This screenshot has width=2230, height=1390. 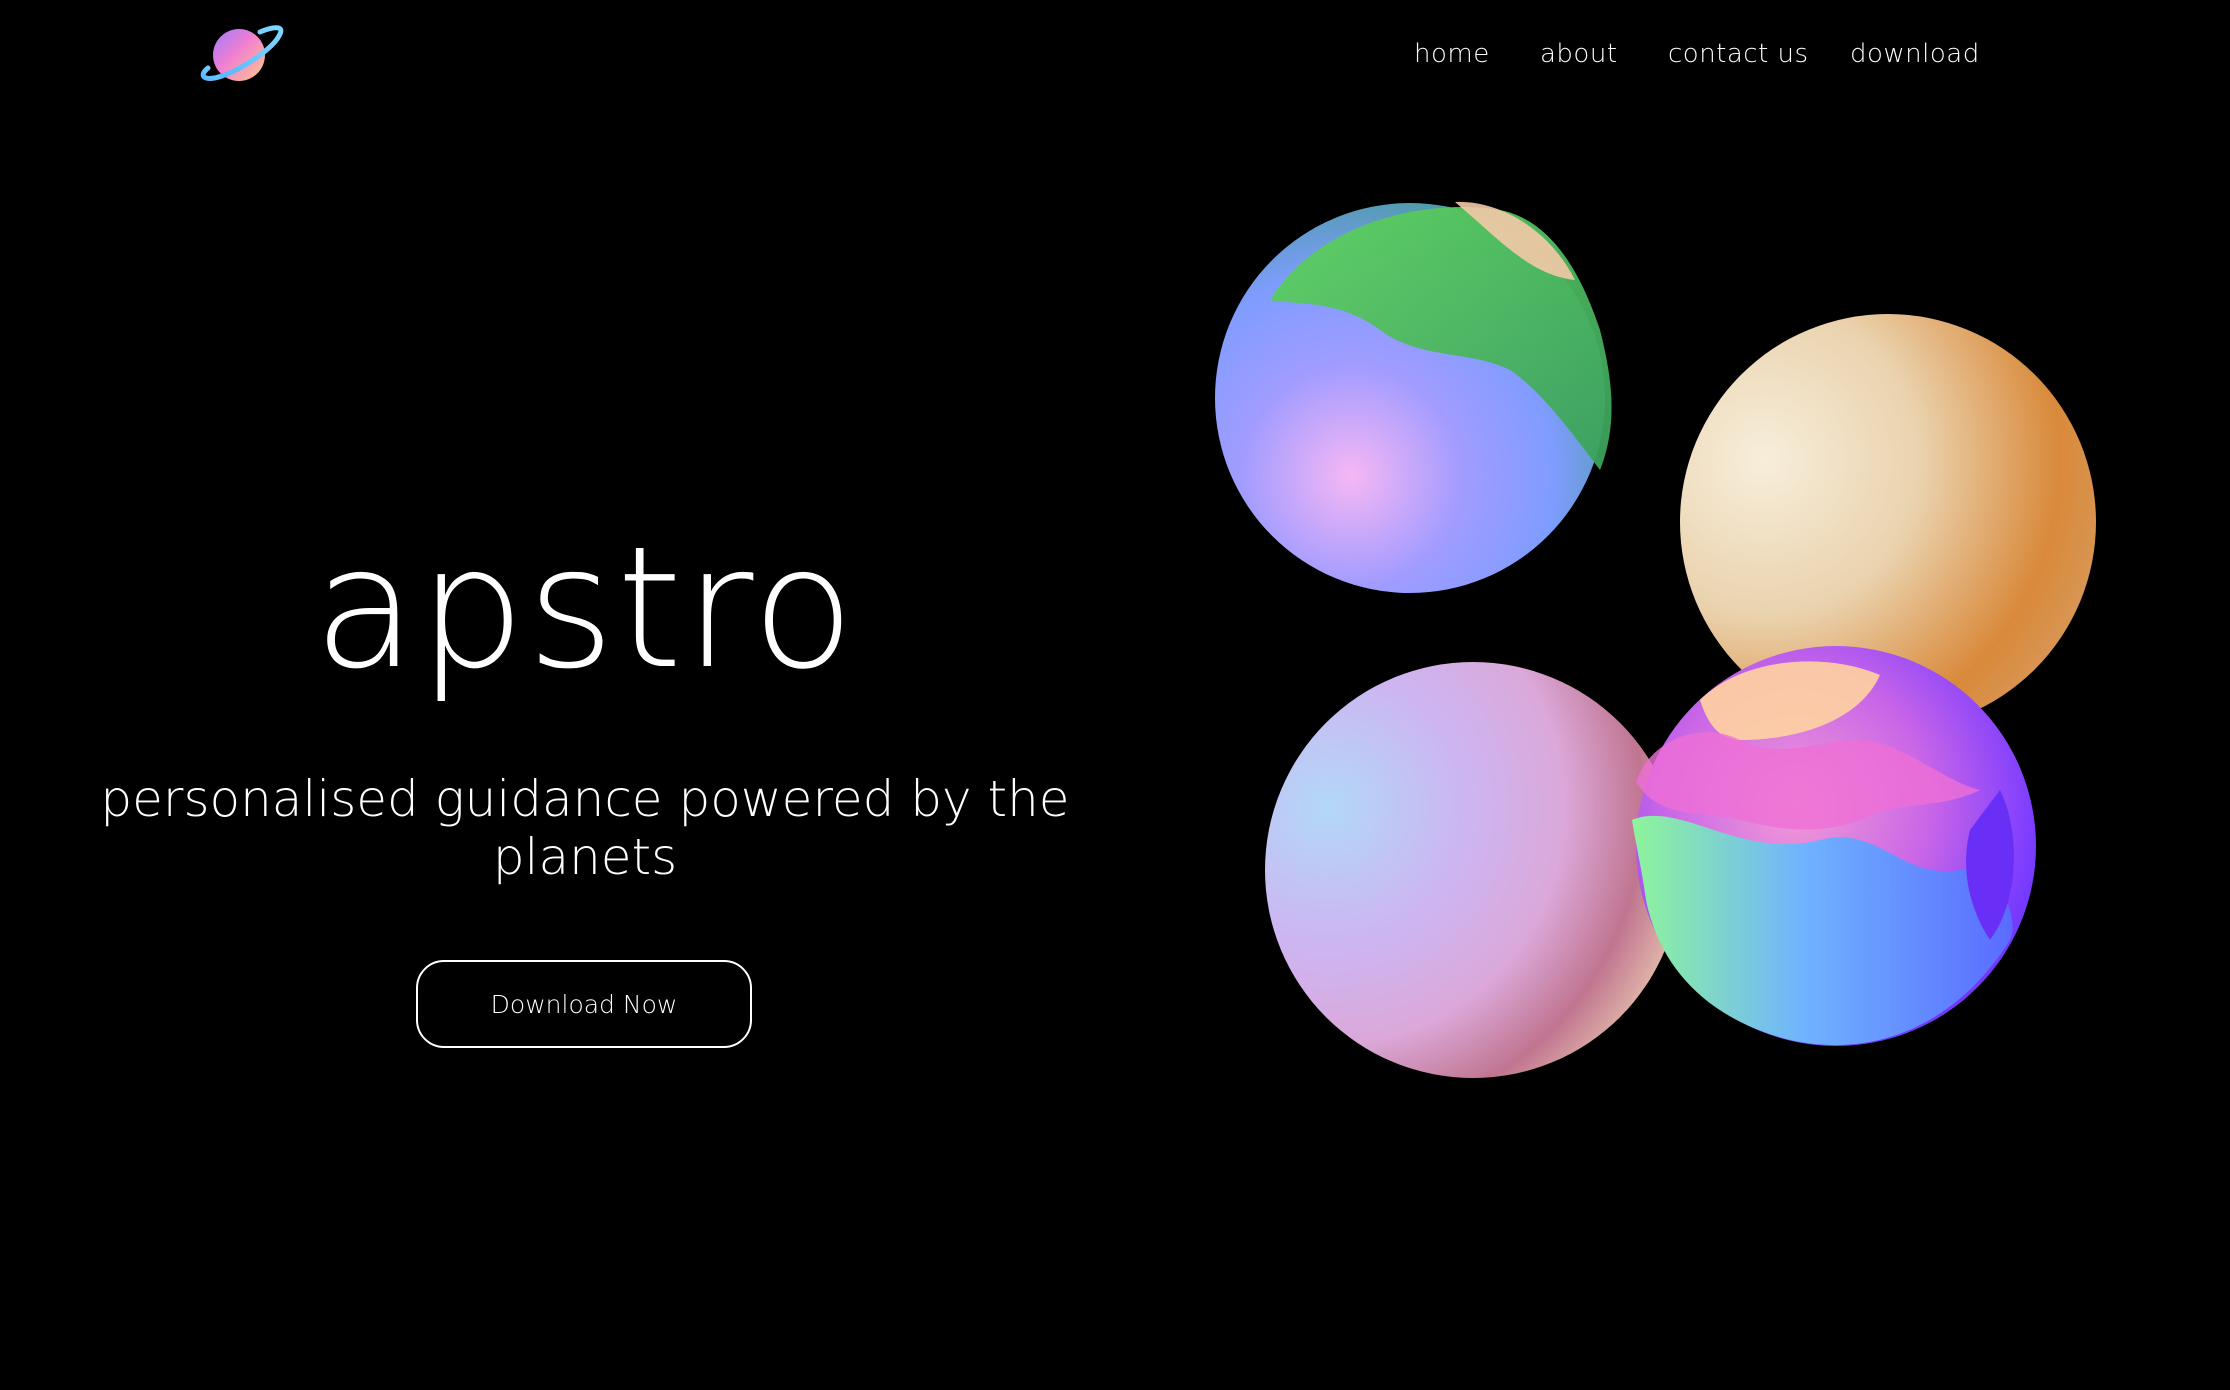 What do you see at coordinates (585, 608) in the screenshot?
I see `hero-title: apstro` at bounding box center [585, 608].